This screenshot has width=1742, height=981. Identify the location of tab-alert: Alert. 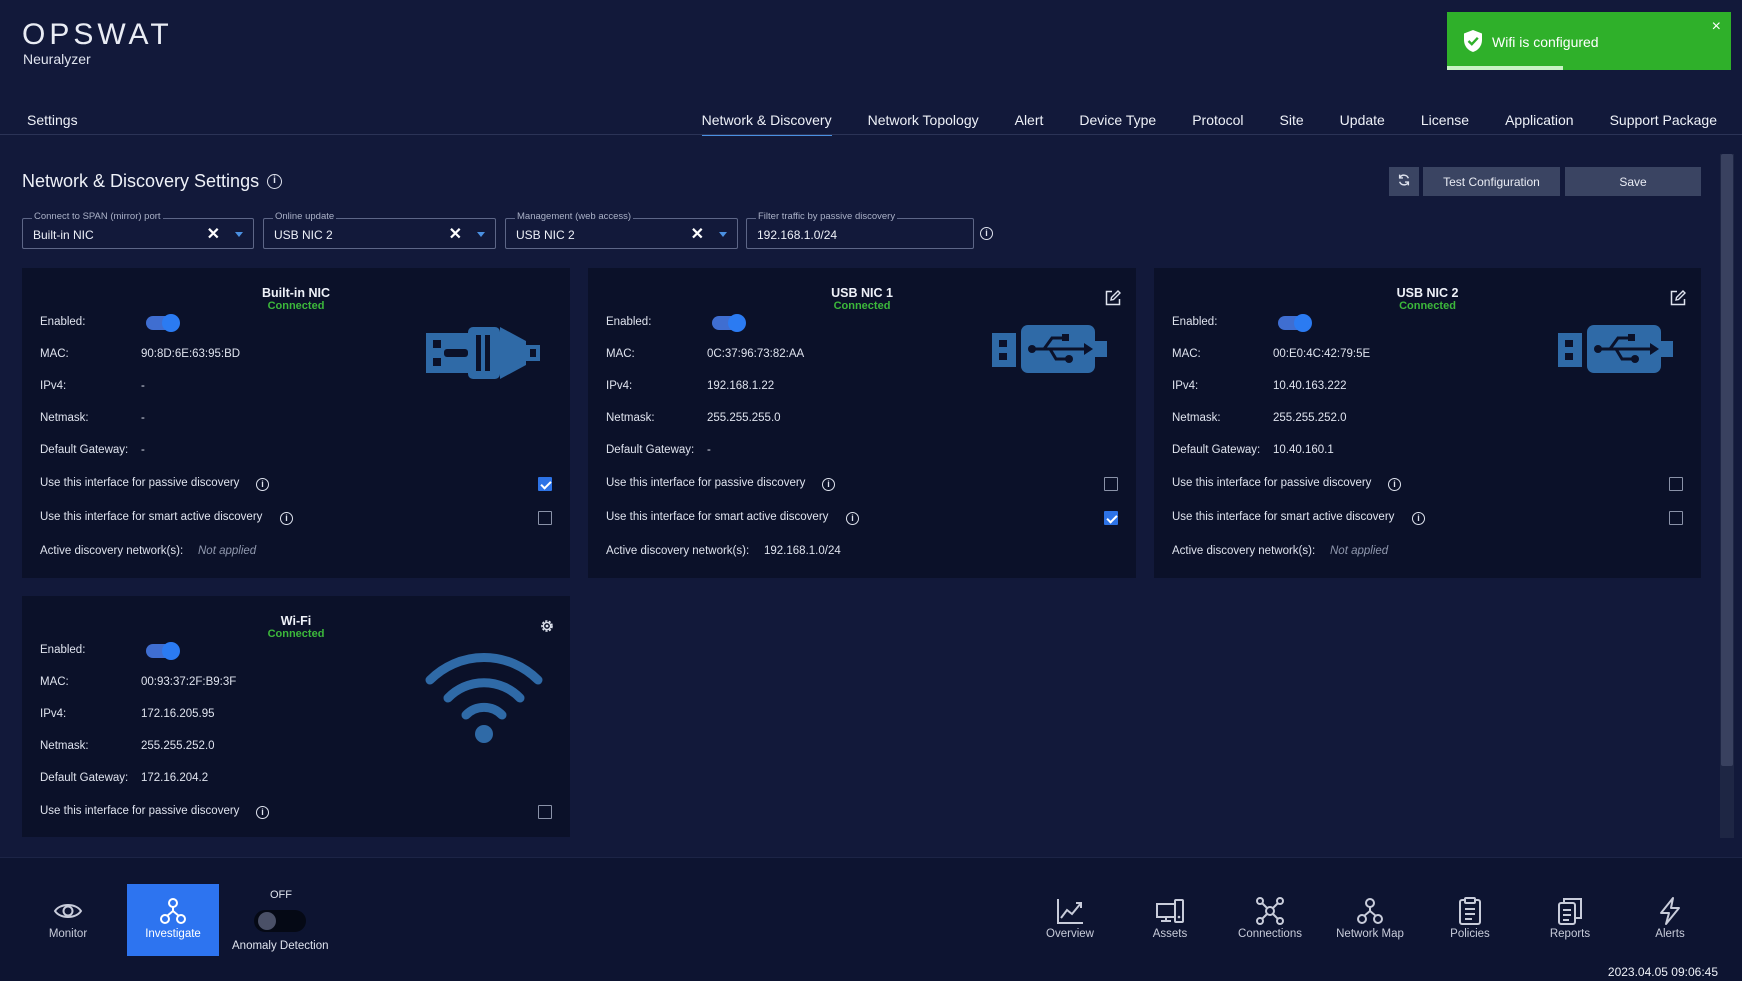
(1029, 120).